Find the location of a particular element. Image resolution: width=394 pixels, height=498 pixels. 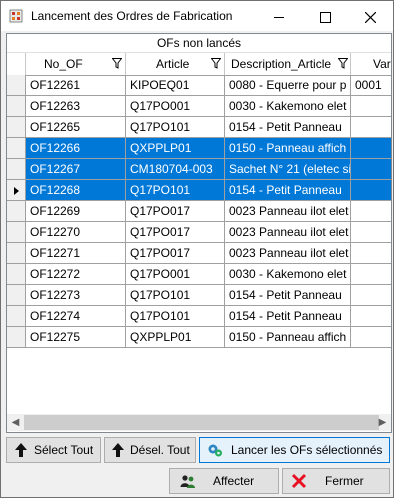

grid-band-title: OFs non lancés is located at coordinates (199, 43).